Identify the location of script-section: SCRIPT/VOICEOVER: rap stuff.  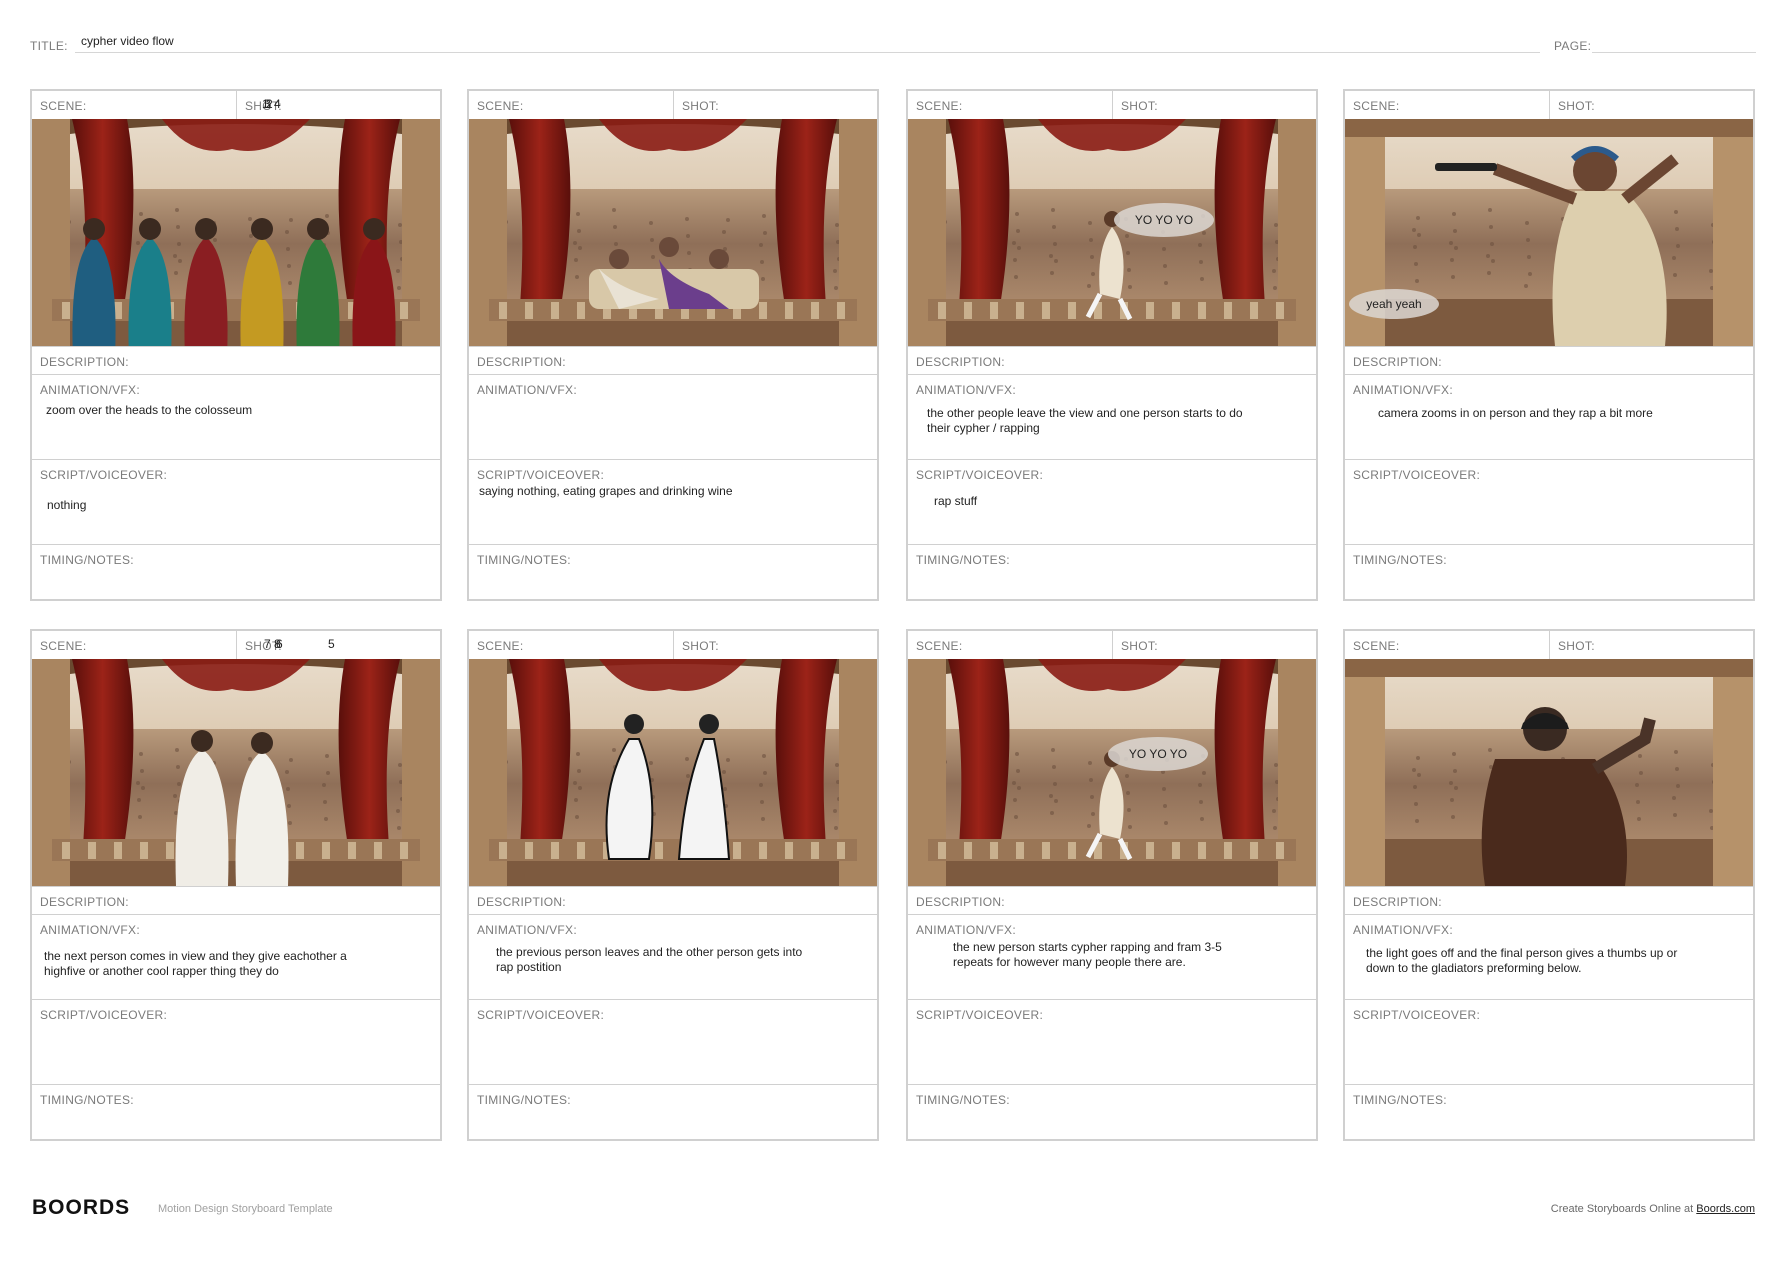
(1112, 501).